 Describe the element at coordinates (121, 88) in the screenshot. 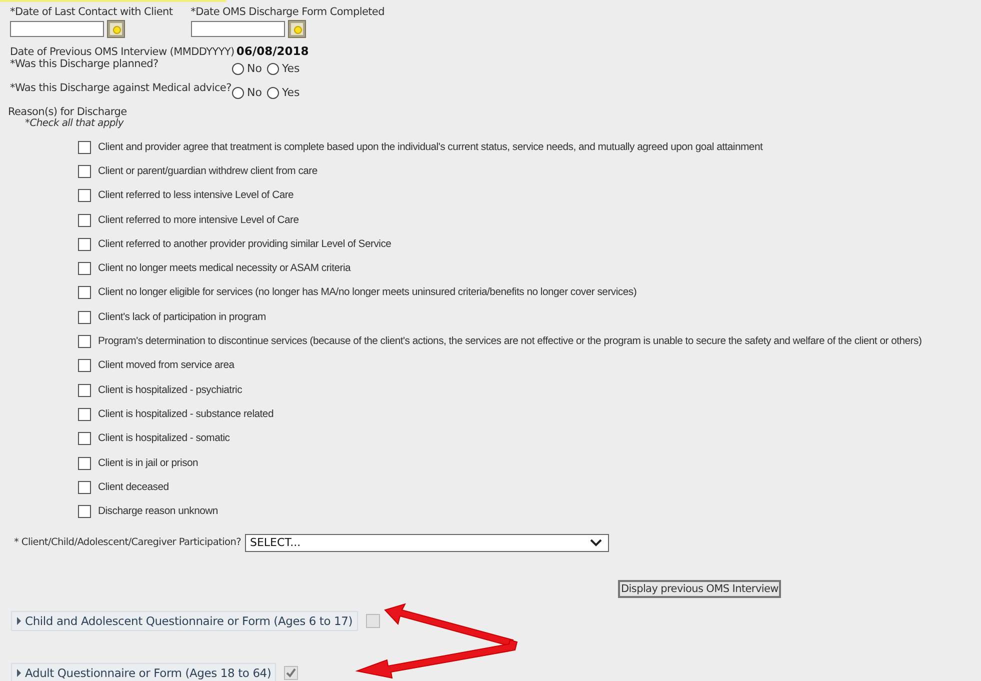

I see `question-label: *Was this Discharge against Medical advice?` at that location.